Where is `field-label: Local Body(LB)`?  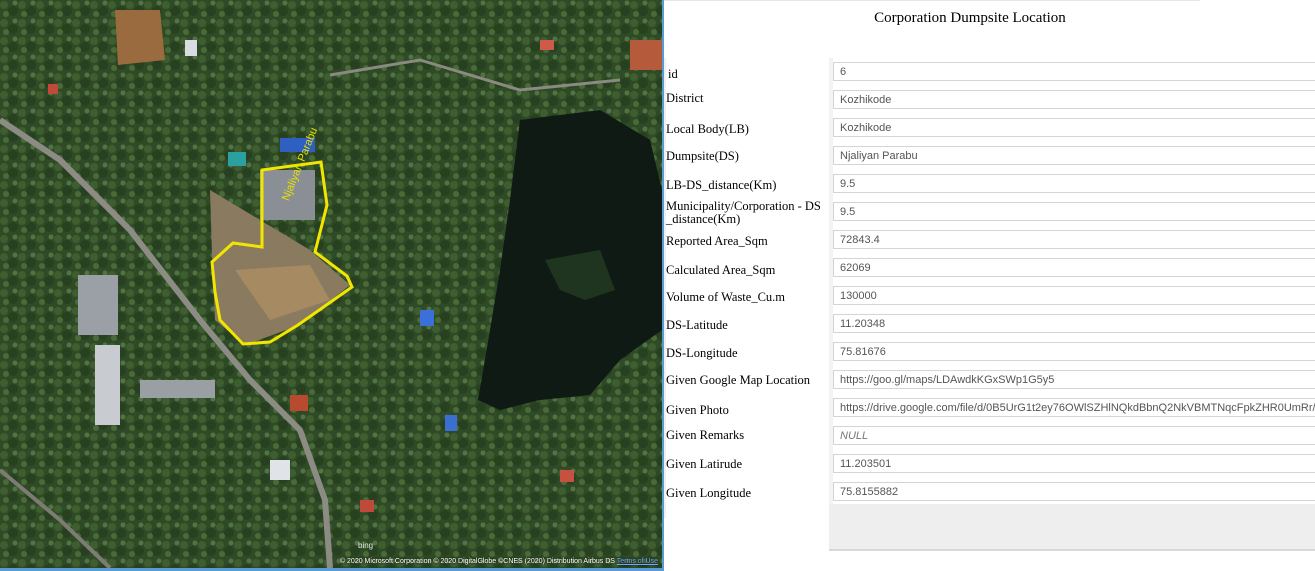 field-label: Local Body(LB) is located at coordinates (707, 129).